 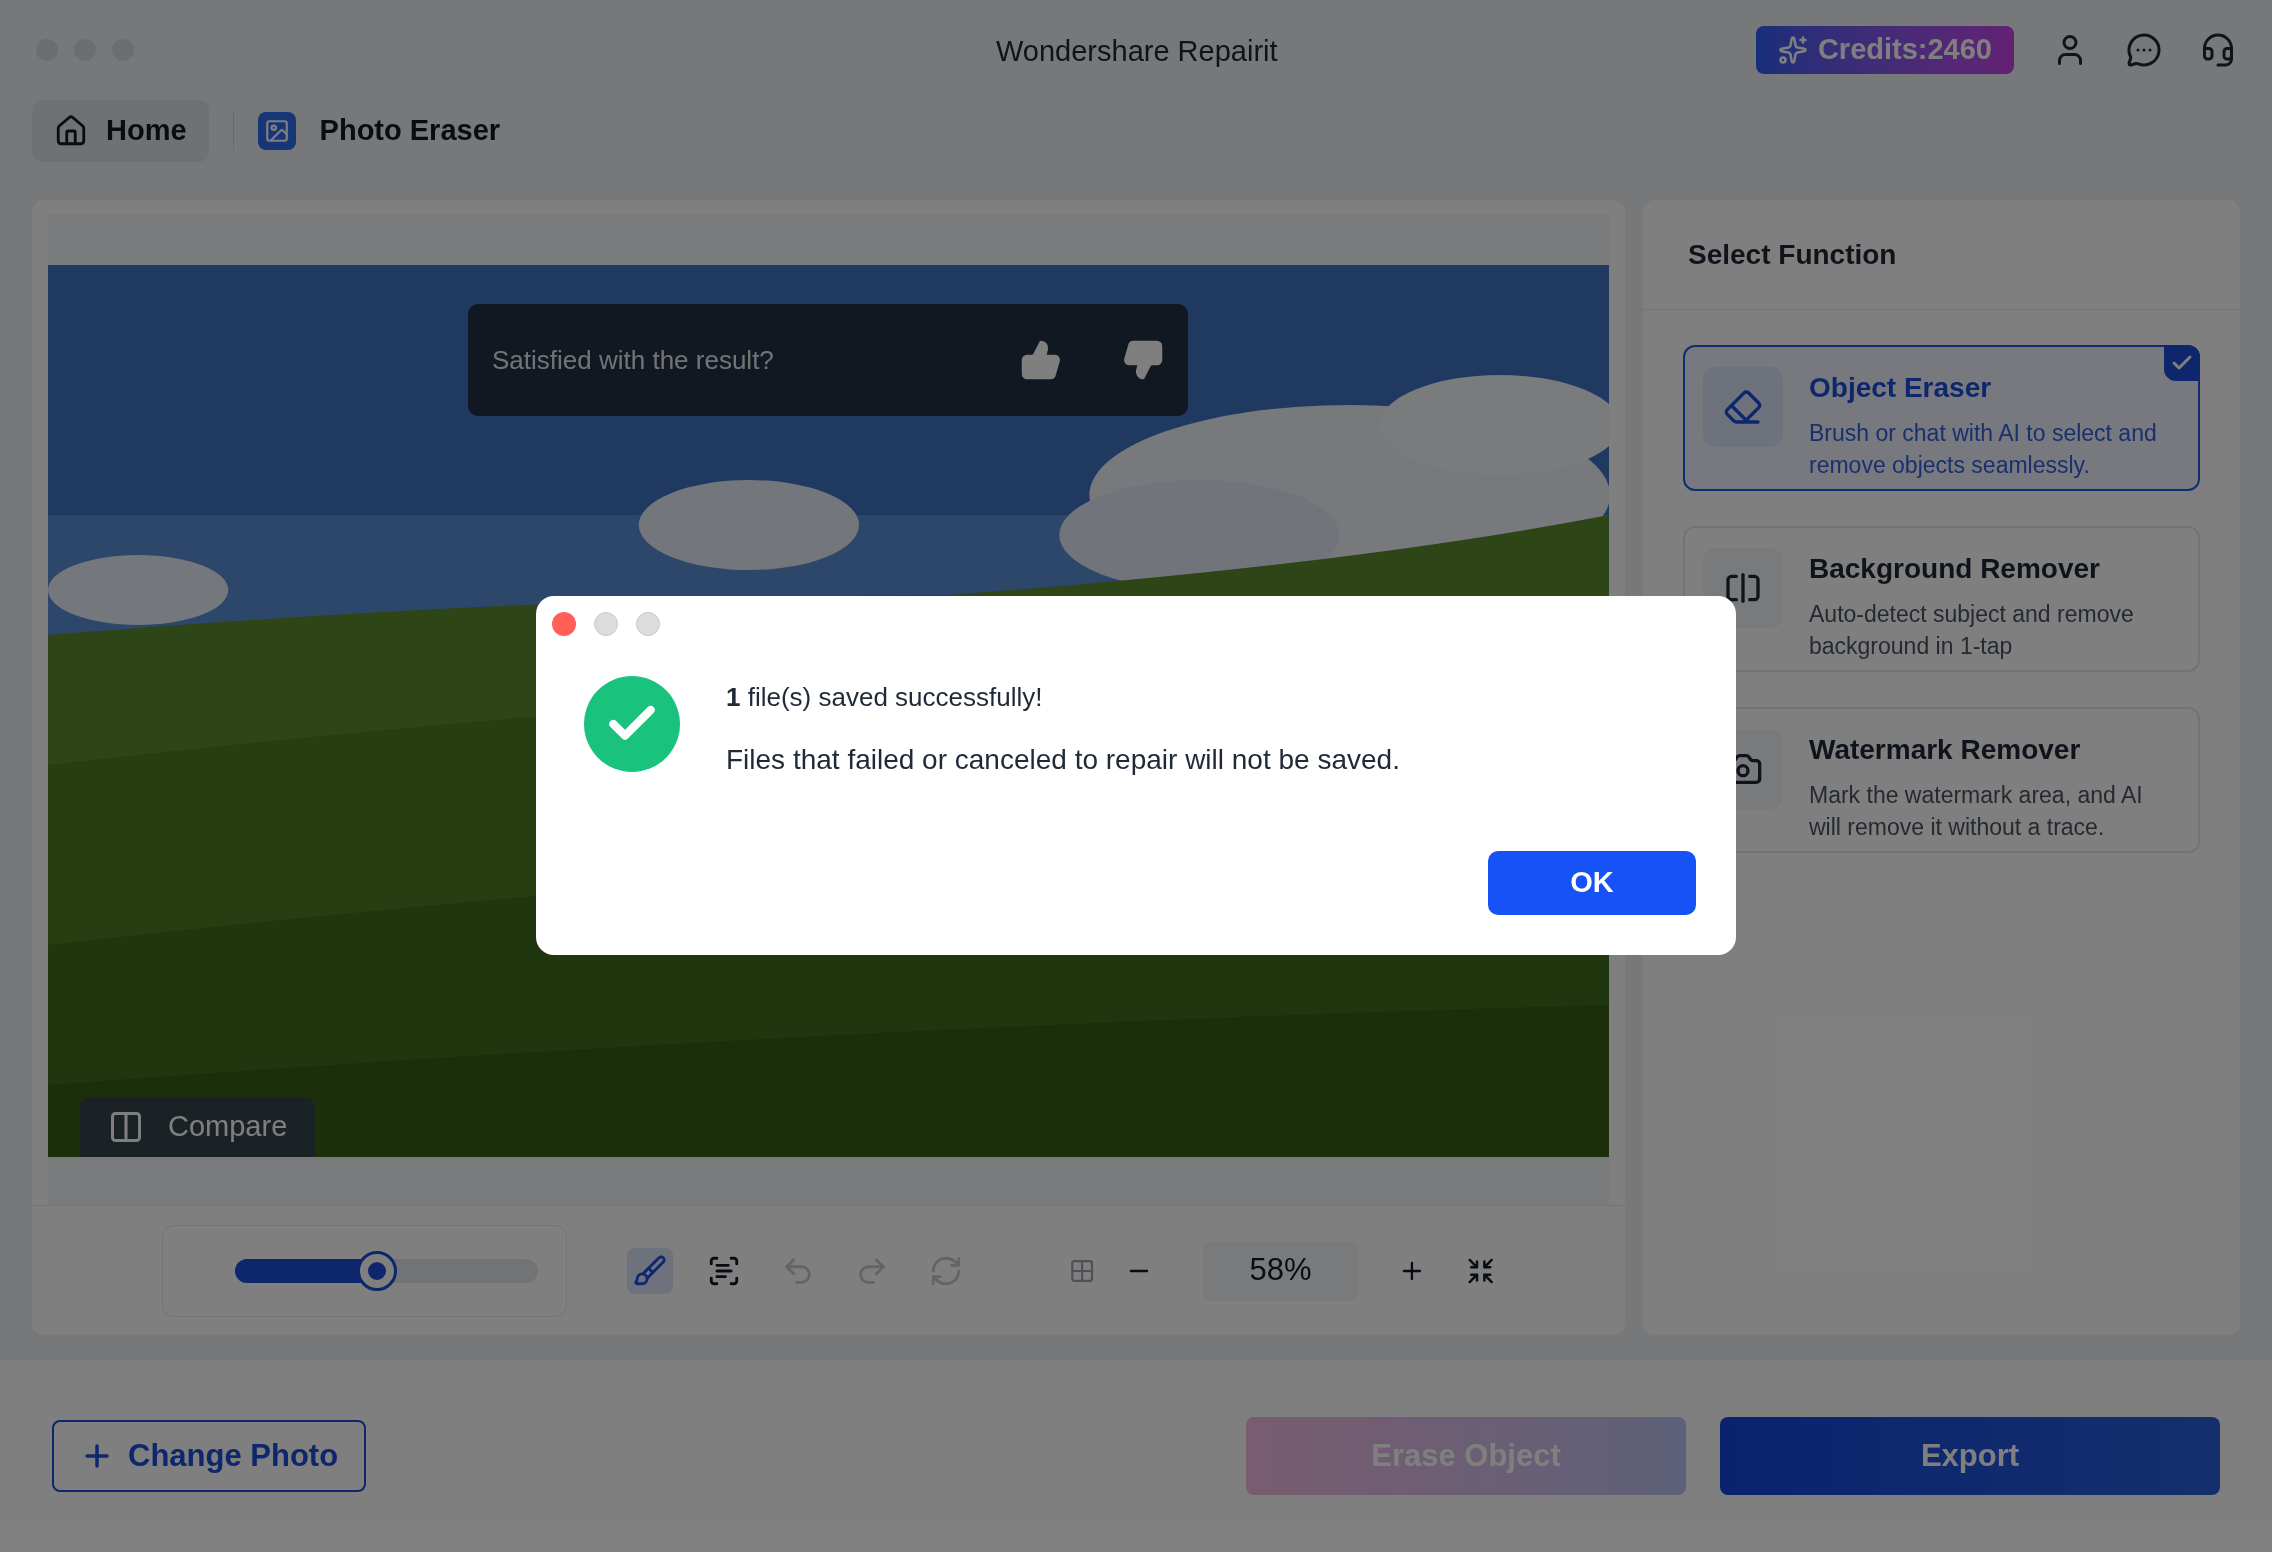 I want to click on function-description: Mark the watermark area, and AI will remove it without a trace., so click(x=1976, y=811).